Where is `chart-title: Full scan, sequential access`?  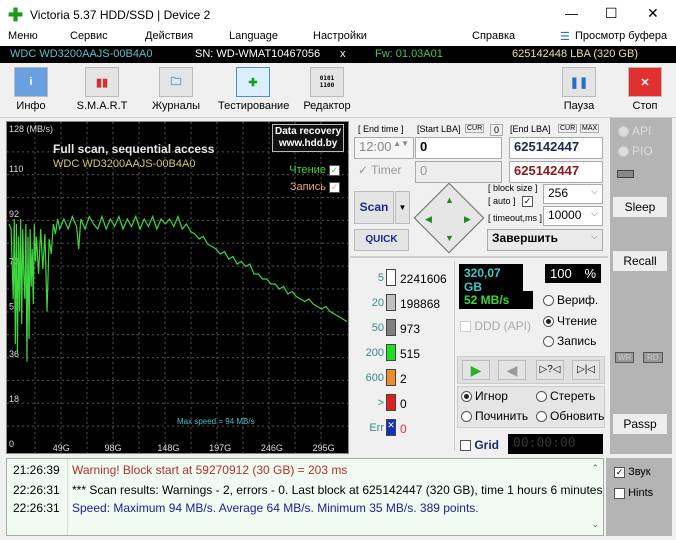 chart-title: Full scan, sequential access is located at coordinates (134, 149).